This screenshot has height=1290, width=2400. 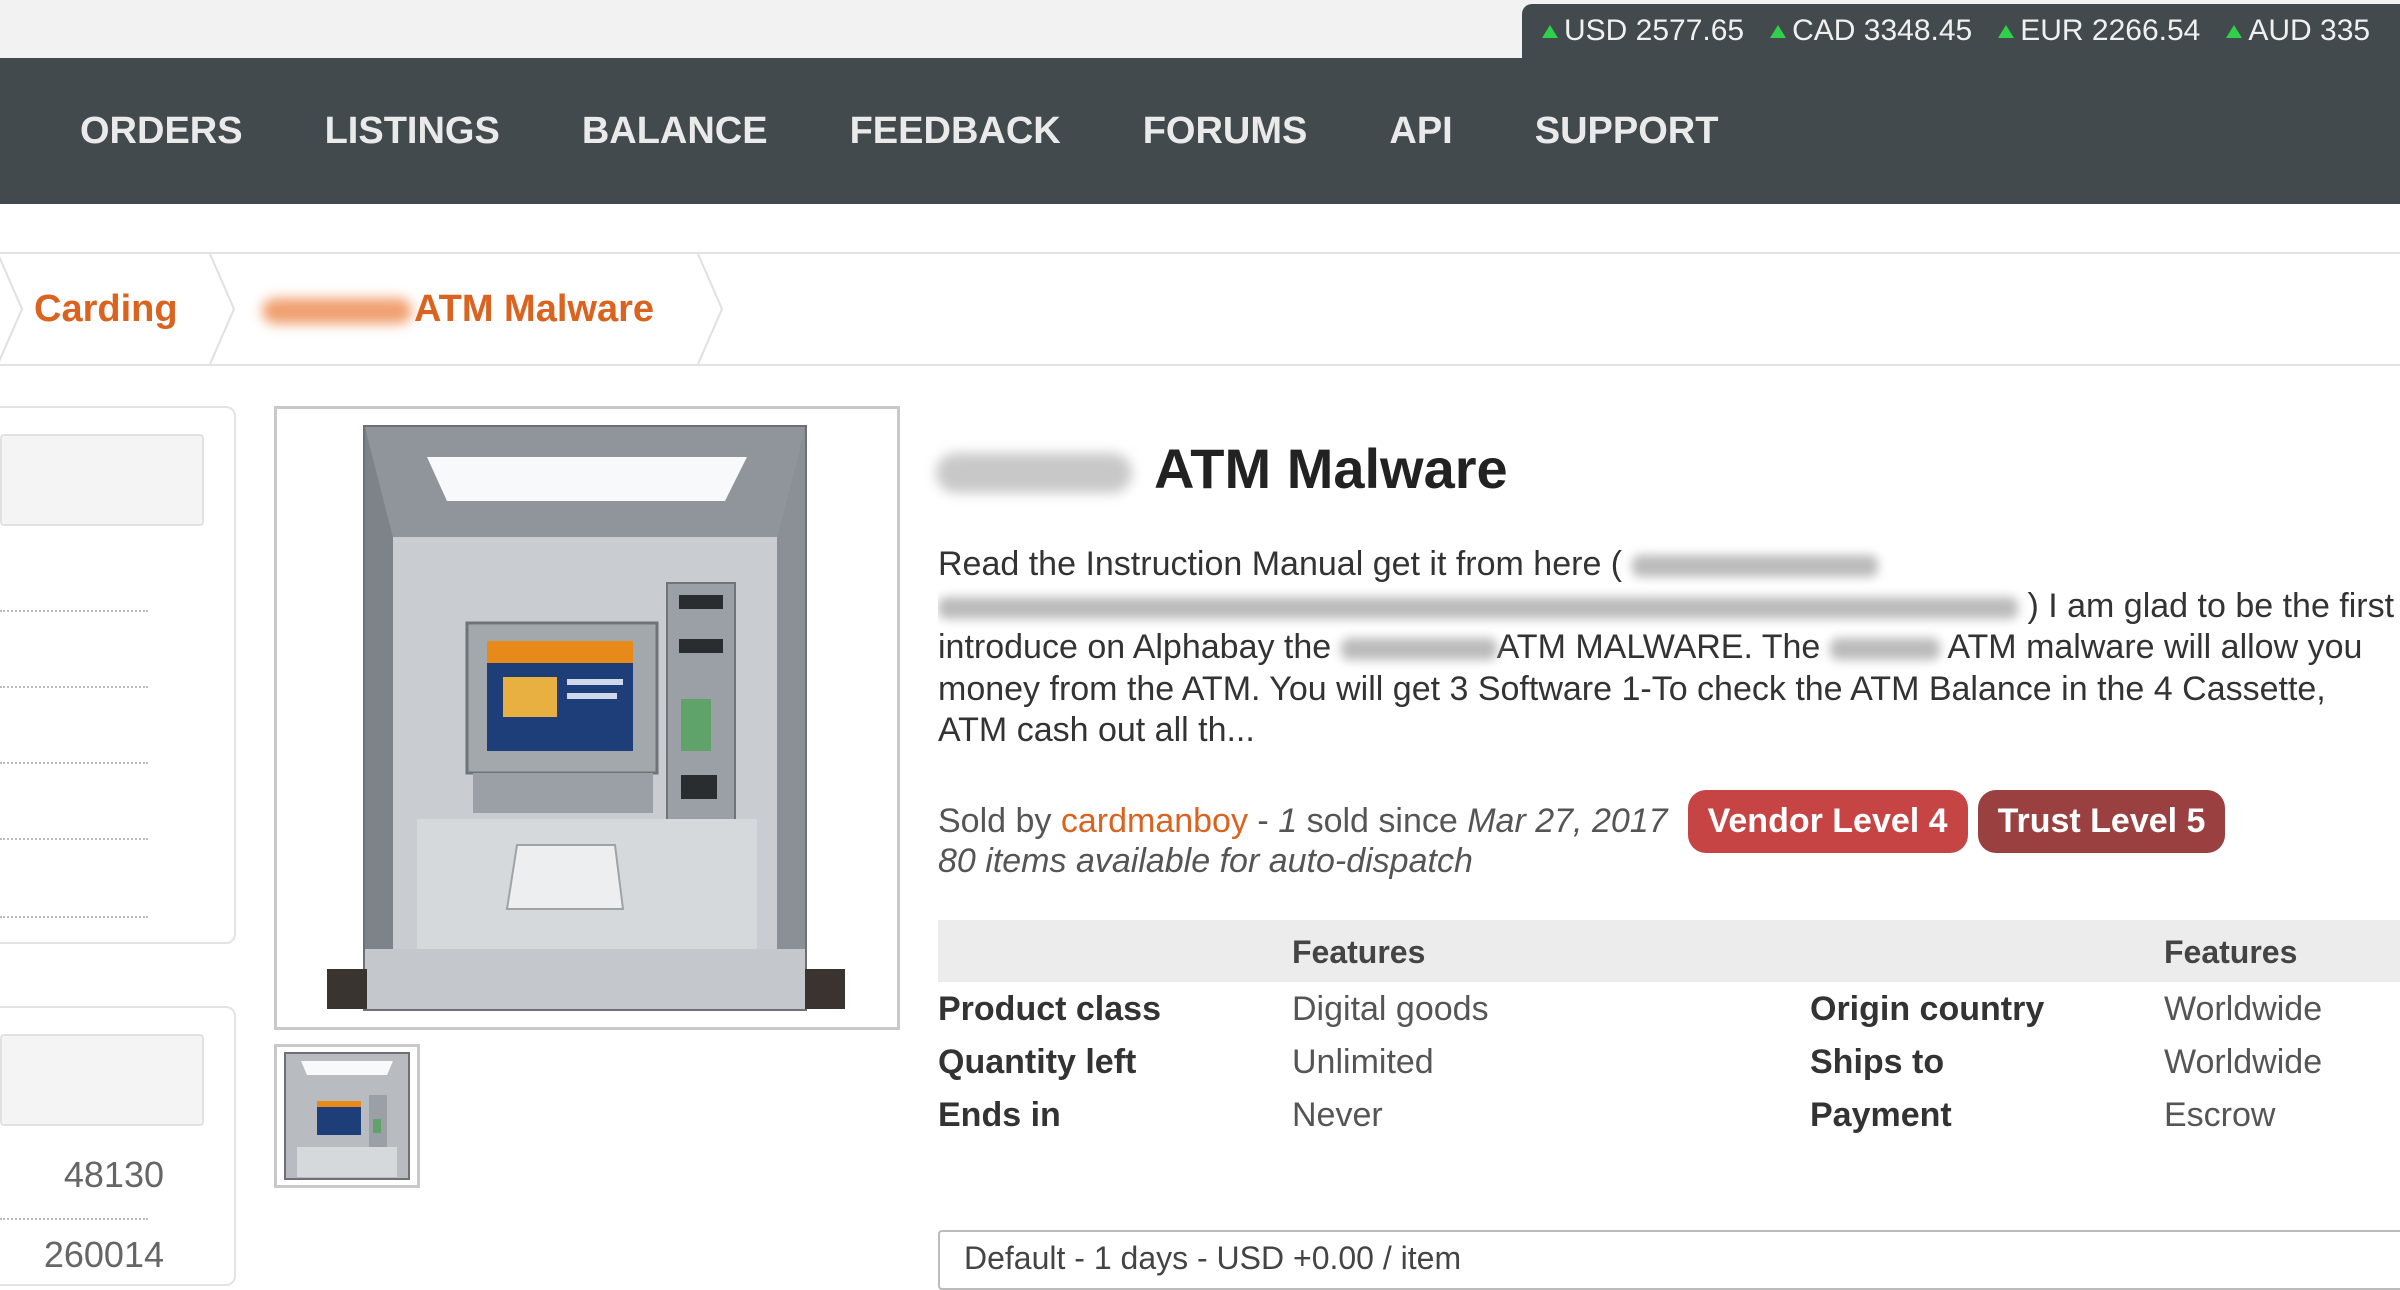 I want to click on sidebar-box-categories, so click(x=118, y=675).